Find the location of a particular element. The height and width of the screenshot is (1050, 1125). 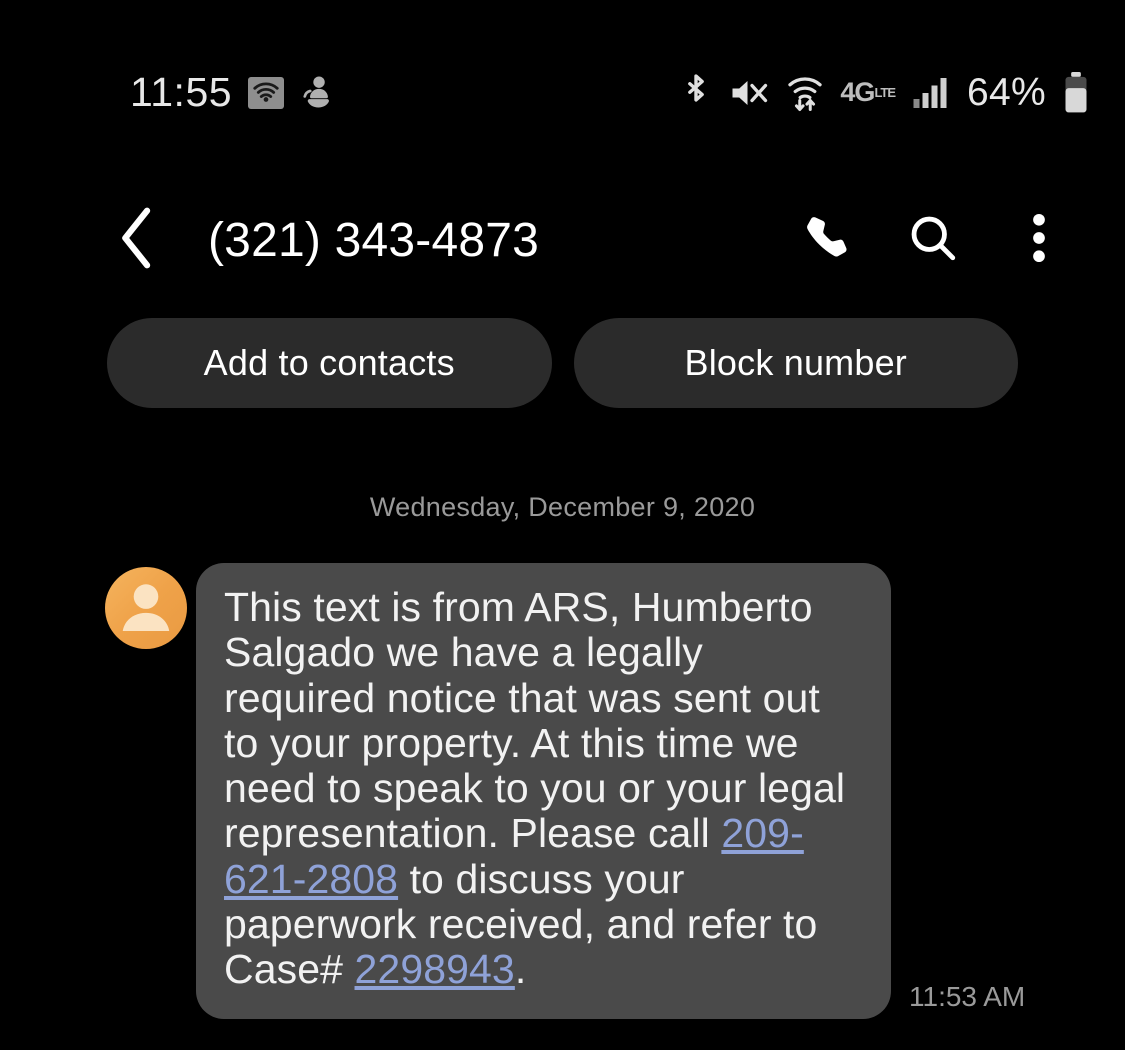

battery-percent-label: 64% is located at coordinates (1006, 92).